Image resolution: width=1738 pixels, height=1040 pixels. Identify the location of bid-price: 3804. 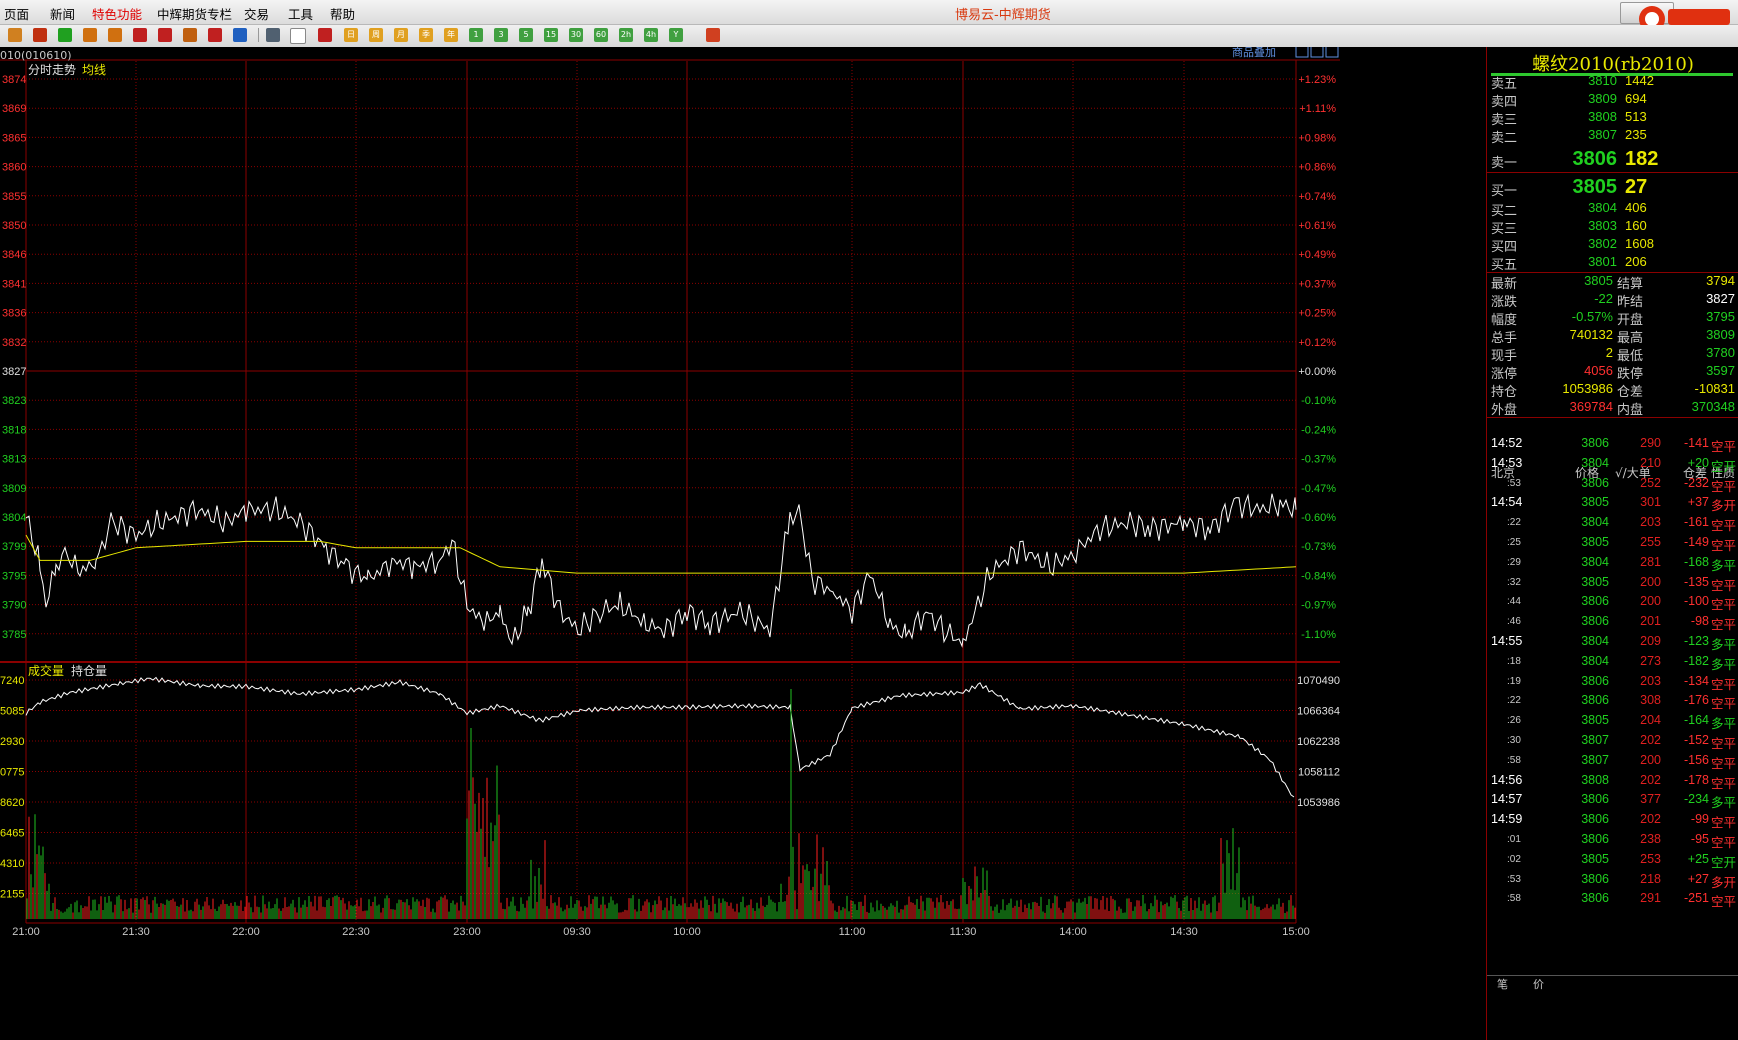
(1602, 207).